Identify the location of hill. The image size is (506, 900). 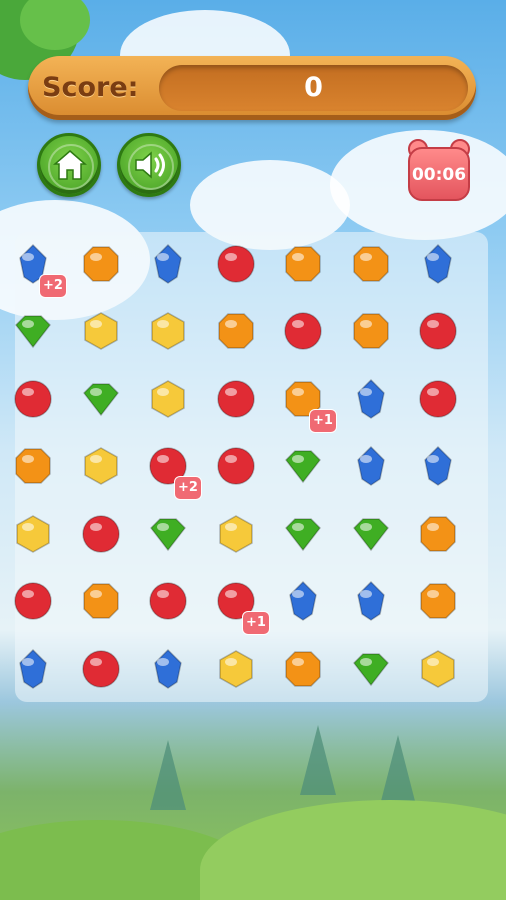
(353, 850).